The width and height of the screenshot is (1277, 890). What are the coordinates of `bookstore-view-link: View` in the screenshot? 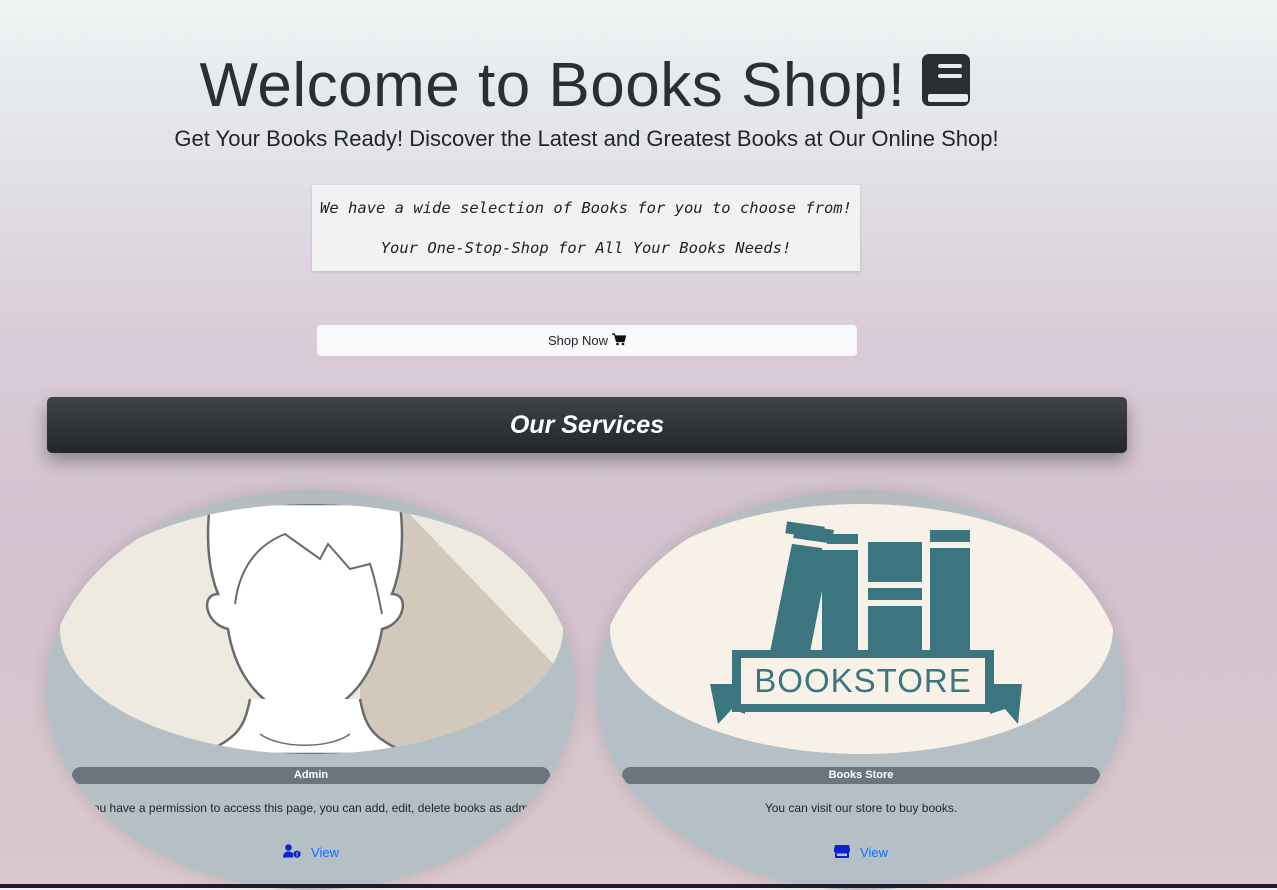 It's located at (861, 852).